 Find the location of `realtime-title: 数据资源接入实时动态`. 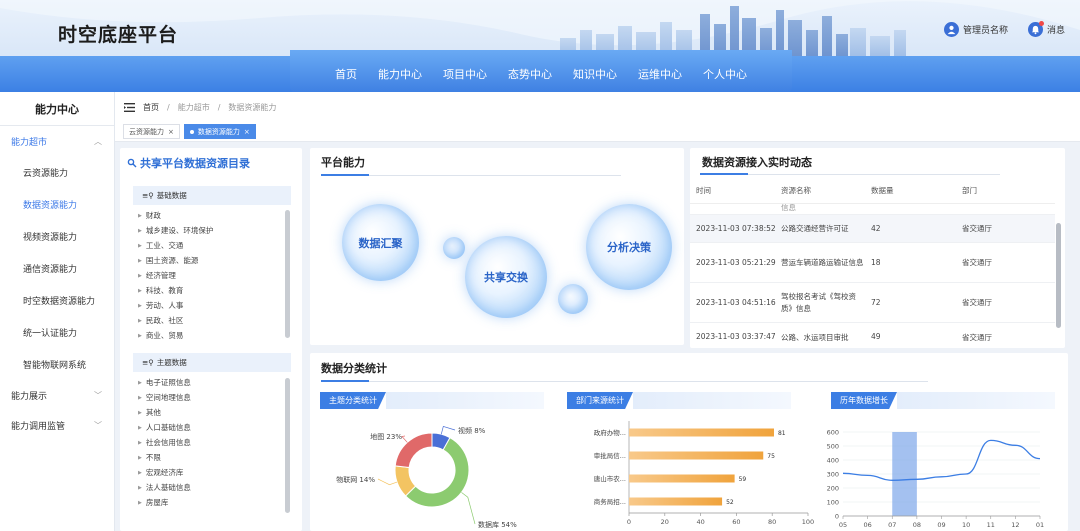

realtime-title: 数据资源接入实时动态 is located at coordinates (757, 162).